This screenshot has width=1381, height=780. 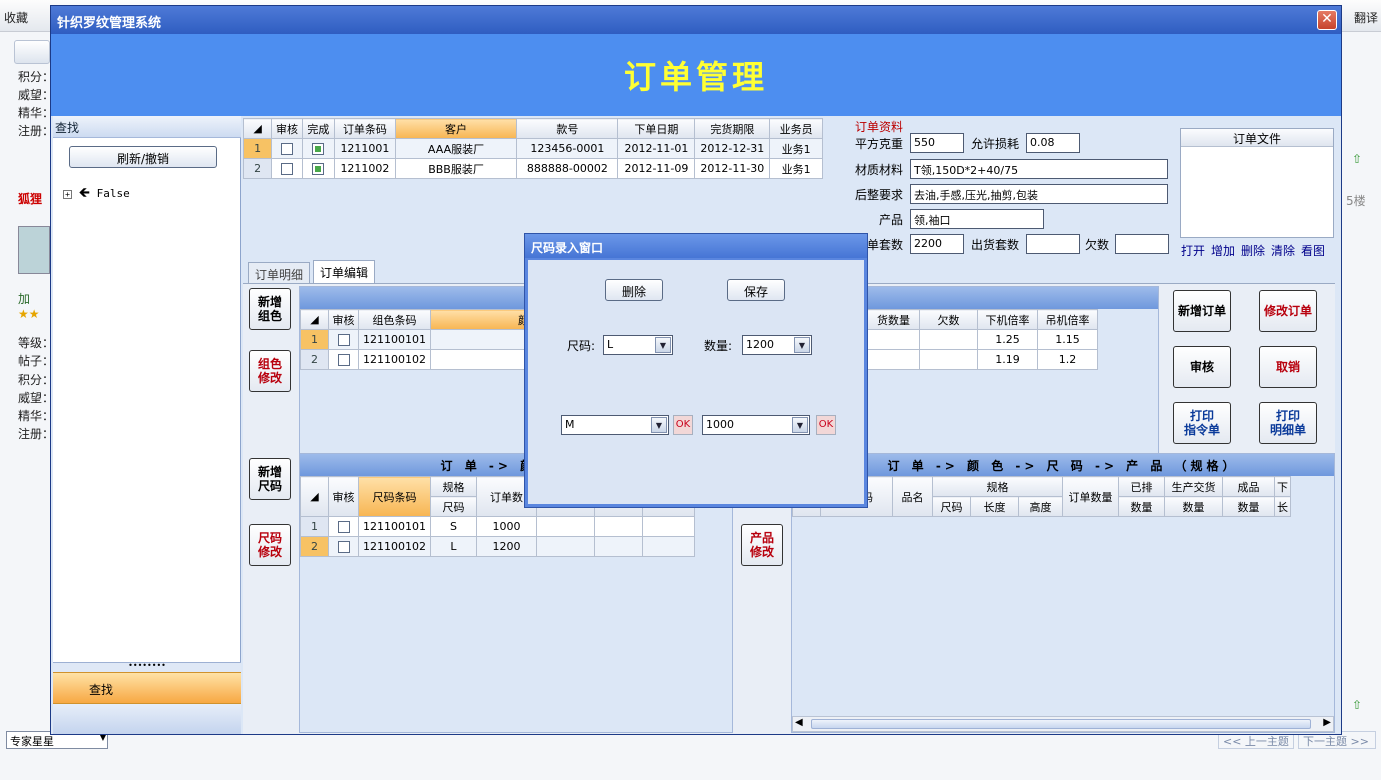 What do you see at coordinates (318, 128) in the screenshot?
I see `col-header: 完成` at bounding box center [318, 128].